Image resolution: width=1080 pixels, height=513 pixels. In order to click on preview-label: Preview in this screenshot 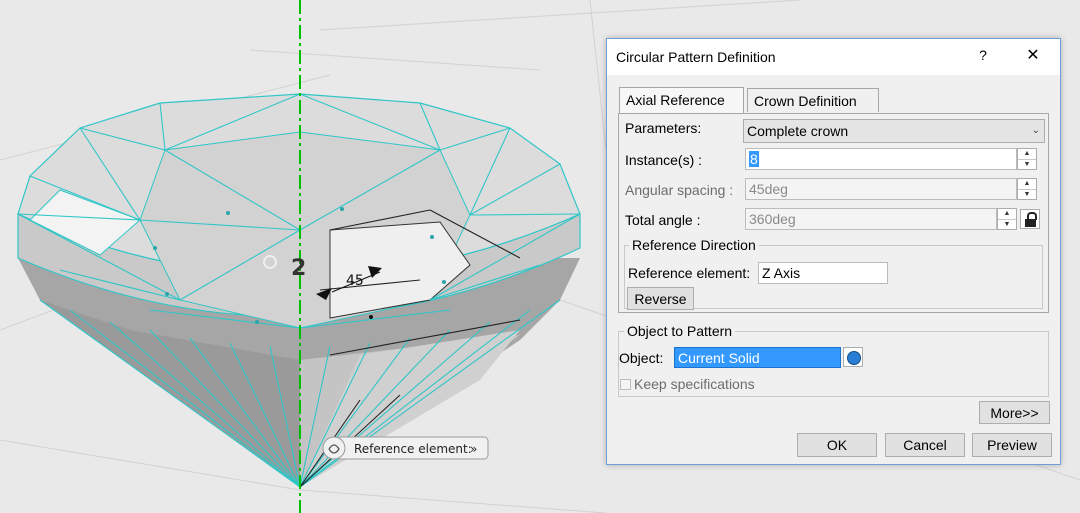, I will do `click(1012, 445)`.